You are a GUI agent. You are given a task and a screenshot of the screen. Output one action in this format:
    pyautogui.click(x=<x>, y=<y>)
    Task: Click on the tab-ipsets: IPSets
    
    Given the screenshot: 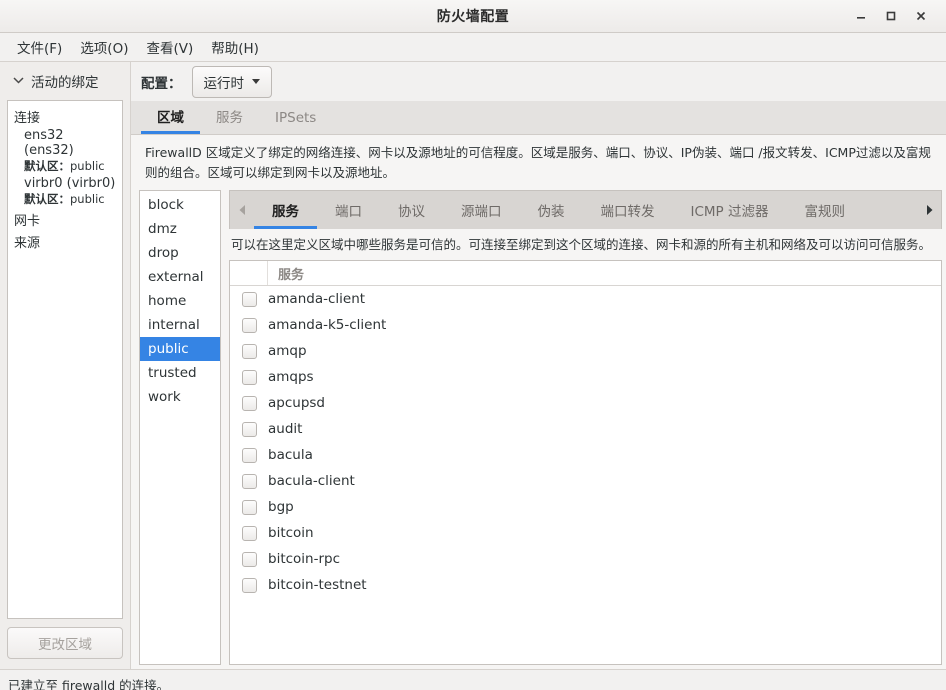 What is the action you would take?
    pyautogui.click(x=295, y=119)
    